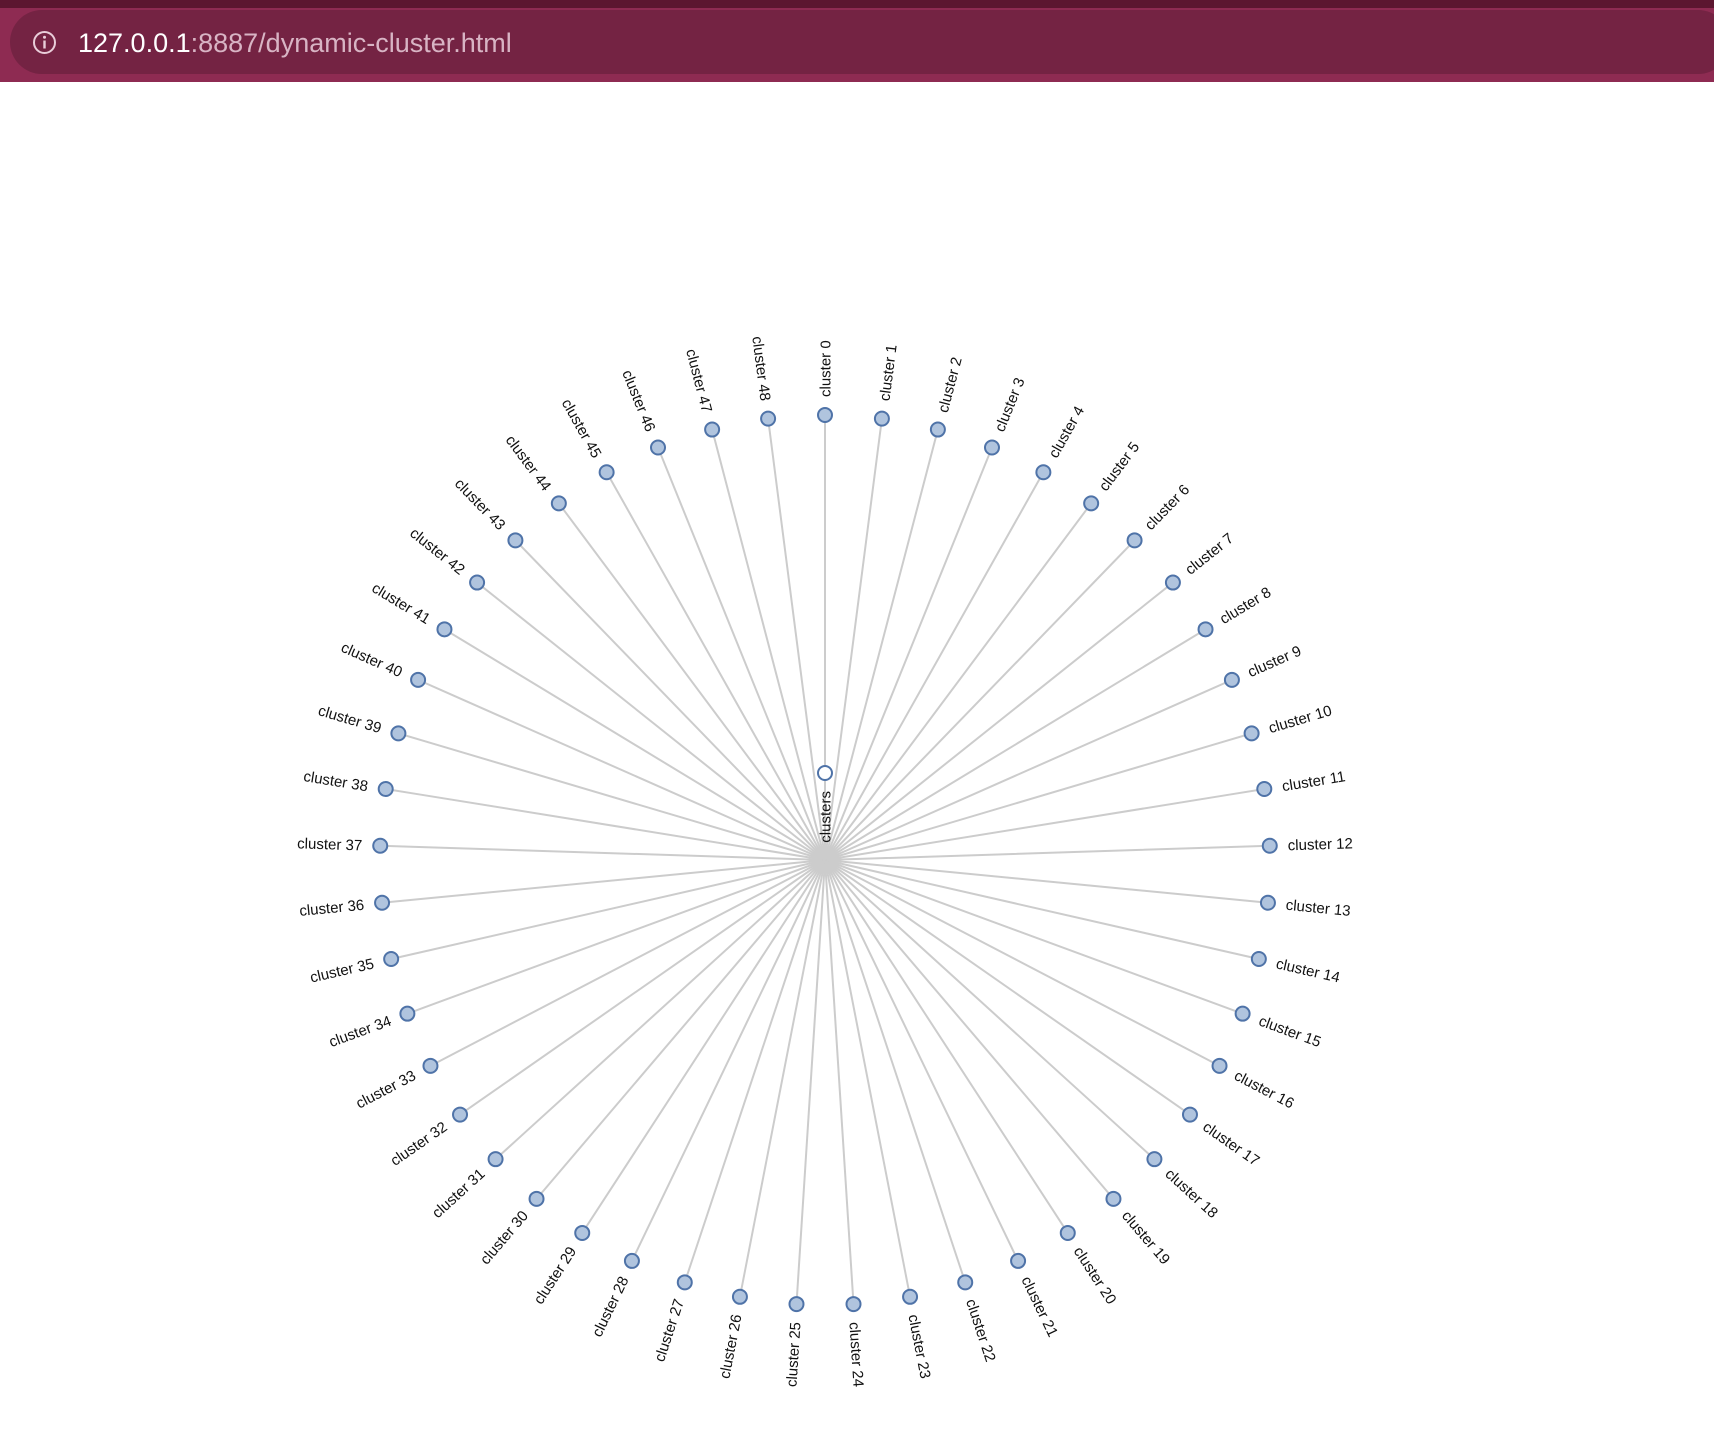 The width and height of the screenshot is (1714, 1450). Describe the element at coordinates (862, 42) in the screenshot. I see `address-bar: 127.0.0.1:8887/dynamic-cluster.html` at that location.